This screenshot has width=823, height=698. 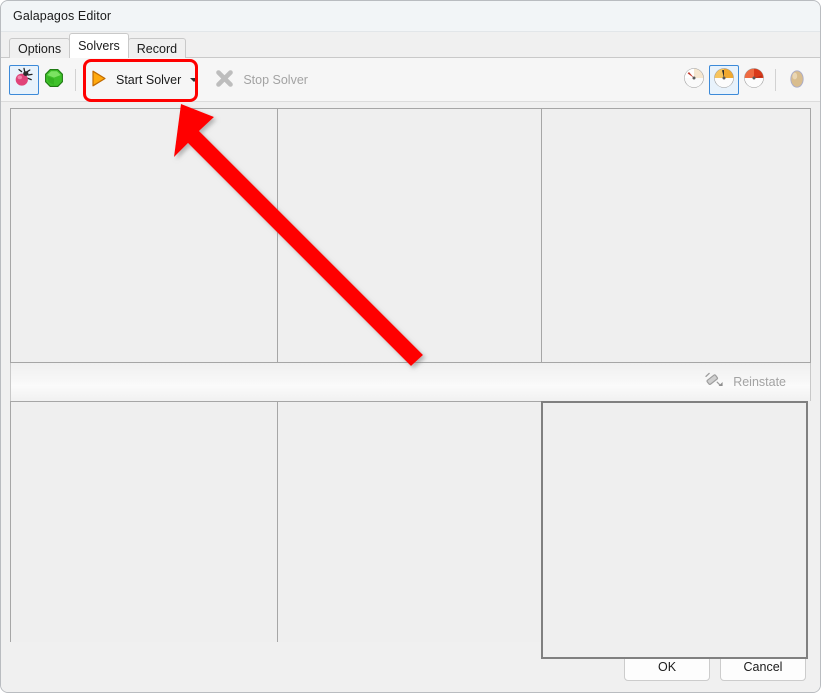 I want to click on gauge-slow-icon-button, so click(x=694, y=80).